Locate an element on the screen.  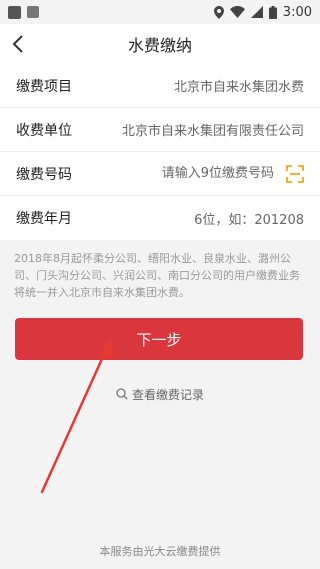
search-icon is located at coordinates (122, 394).